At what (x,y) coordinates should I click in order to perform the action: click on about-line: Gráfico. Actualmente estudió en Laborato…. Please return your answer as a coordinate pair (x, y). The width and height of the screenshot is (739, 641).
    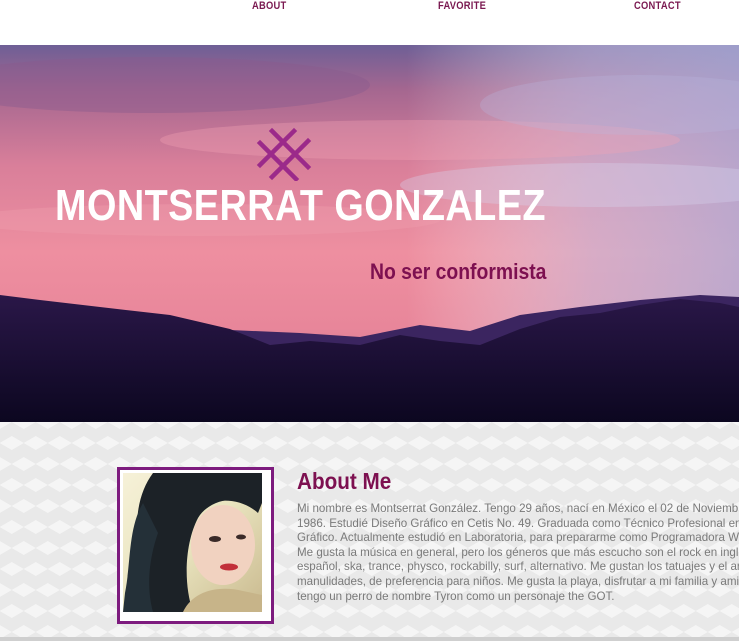
    Looking at the image, I should click on (518, 538).